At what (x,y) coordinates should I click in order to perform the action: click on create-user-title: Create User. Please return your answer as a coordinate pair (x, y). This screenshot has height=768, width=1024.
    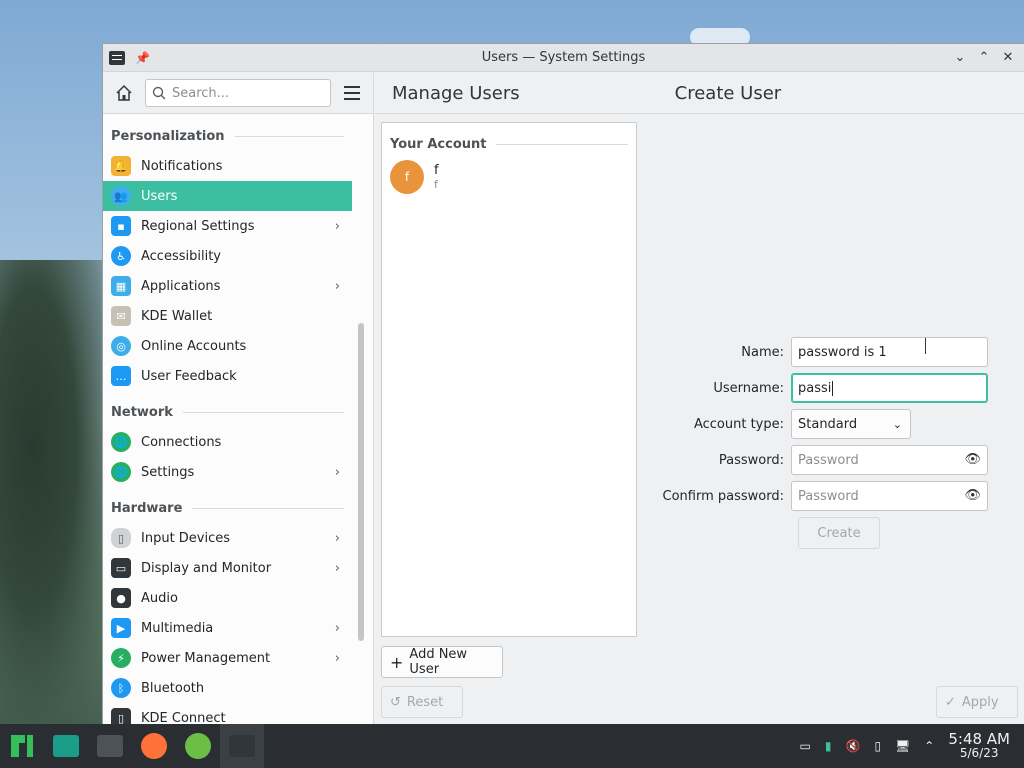
    Looking at the image, I should click on (728, 93).